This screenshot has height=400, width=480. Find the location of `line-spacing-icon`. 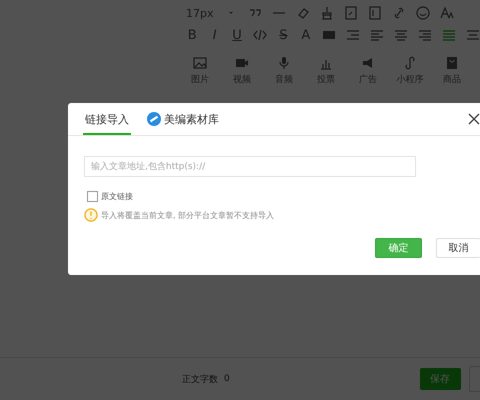

line-spacing-icon is located at coordinates (473, 35).